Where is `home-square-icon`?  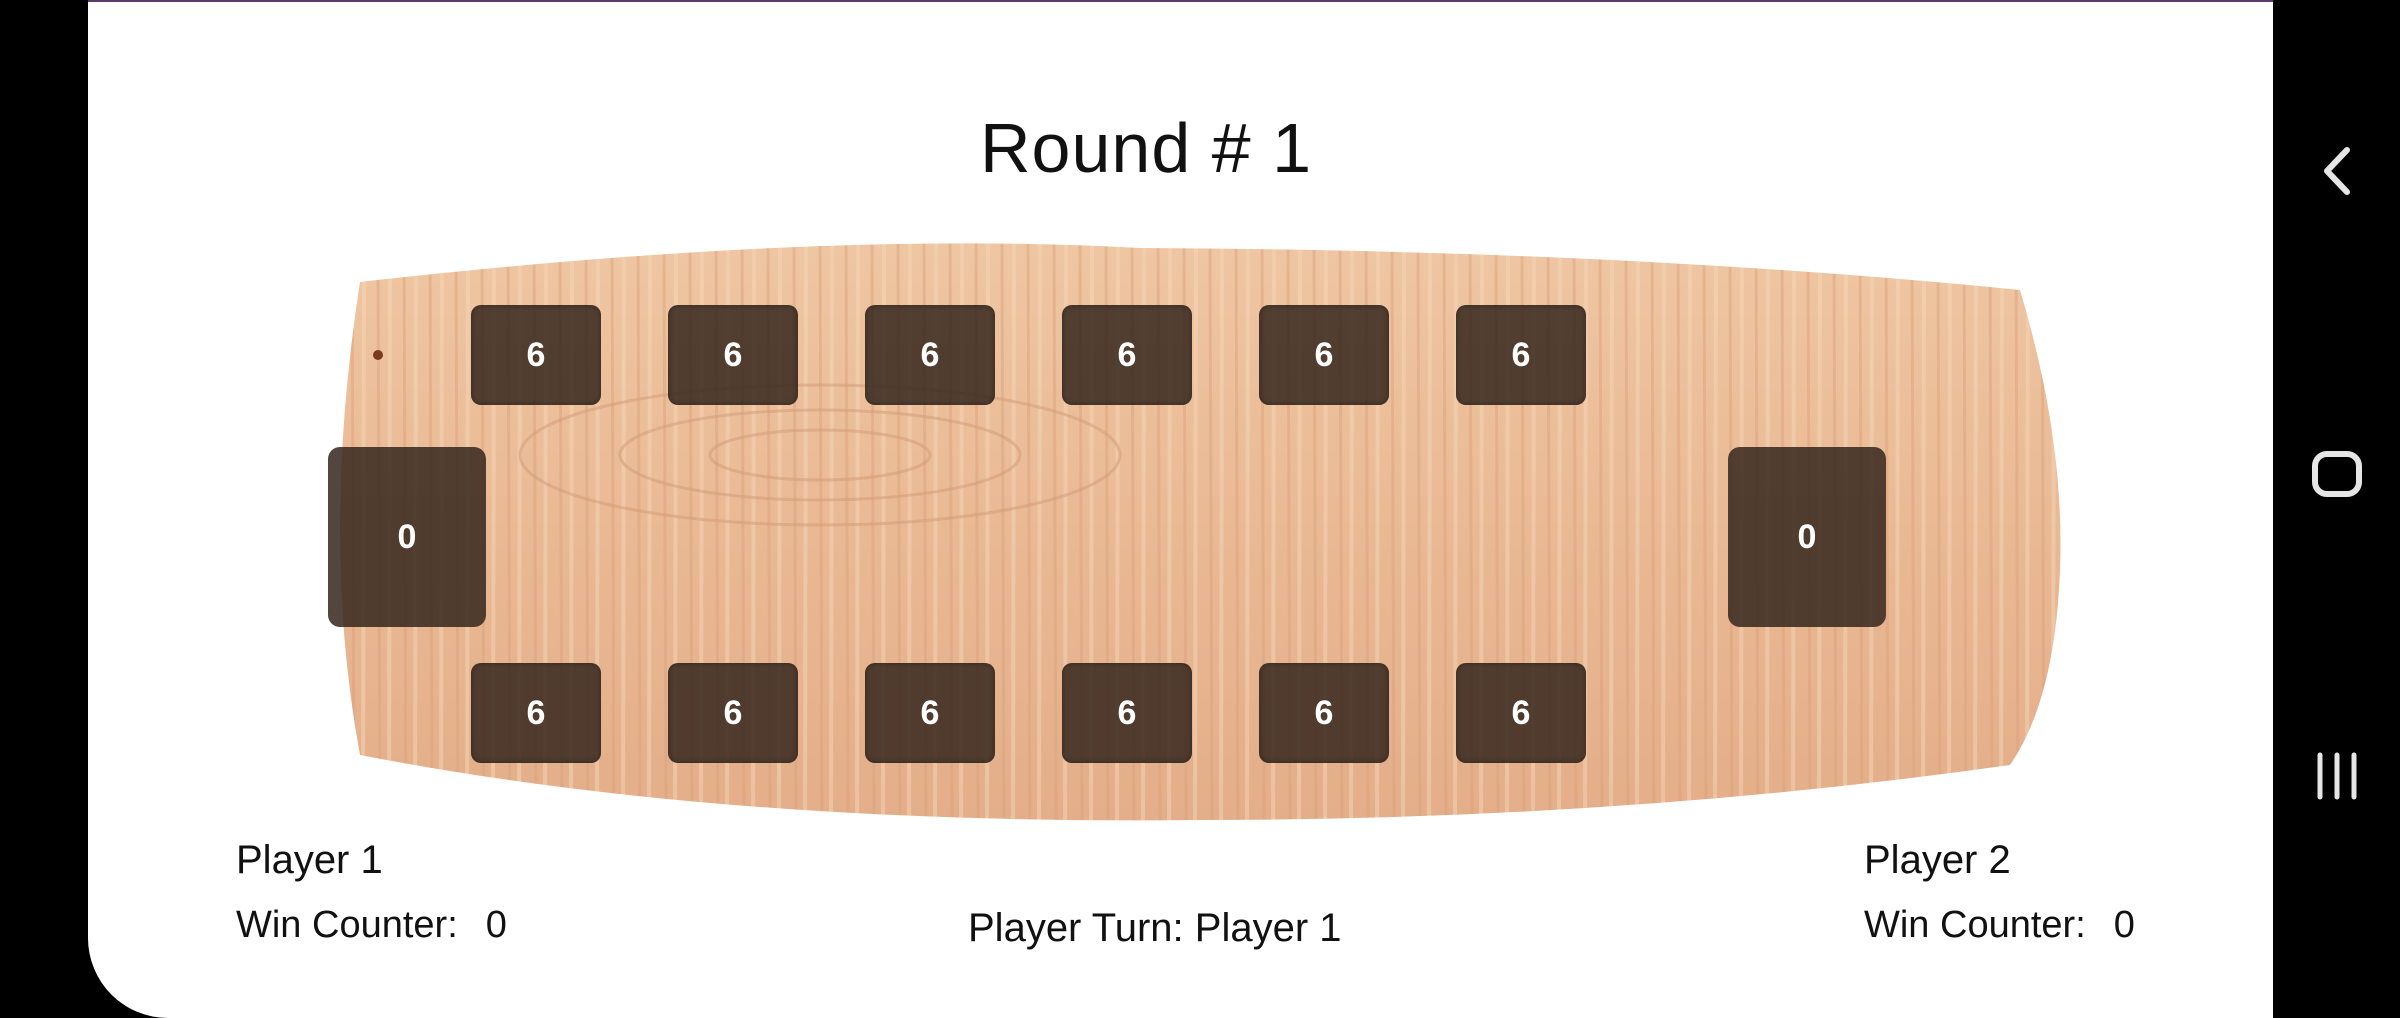 home-square-icon is located at coordinates (2337, 474).